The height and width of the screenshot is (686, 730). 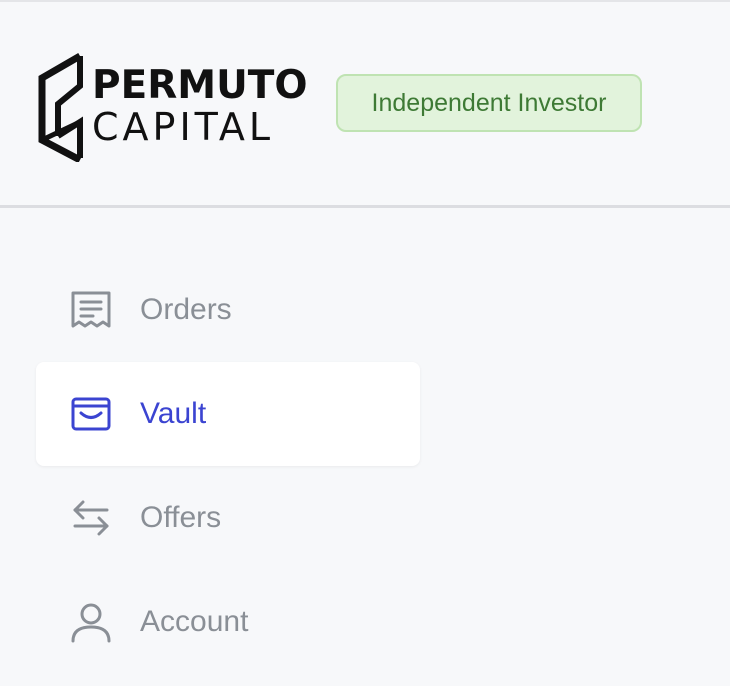 What do you see at coordinates (181, 517) in the screenshot?
I see `sidebar-item-label: Offers` at bounding box center [181, 517].